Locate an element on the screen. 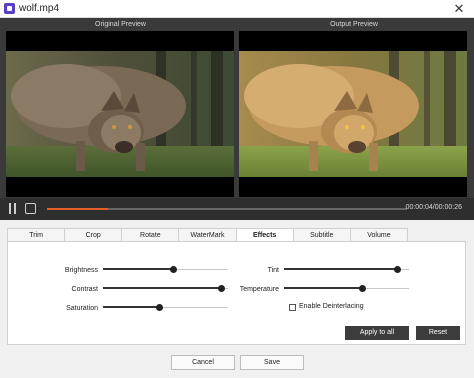 The height and width of the screenshot is (378, 474). playback-controls: 00:00:04/00:00:26 is located at coordinates (237, 209).